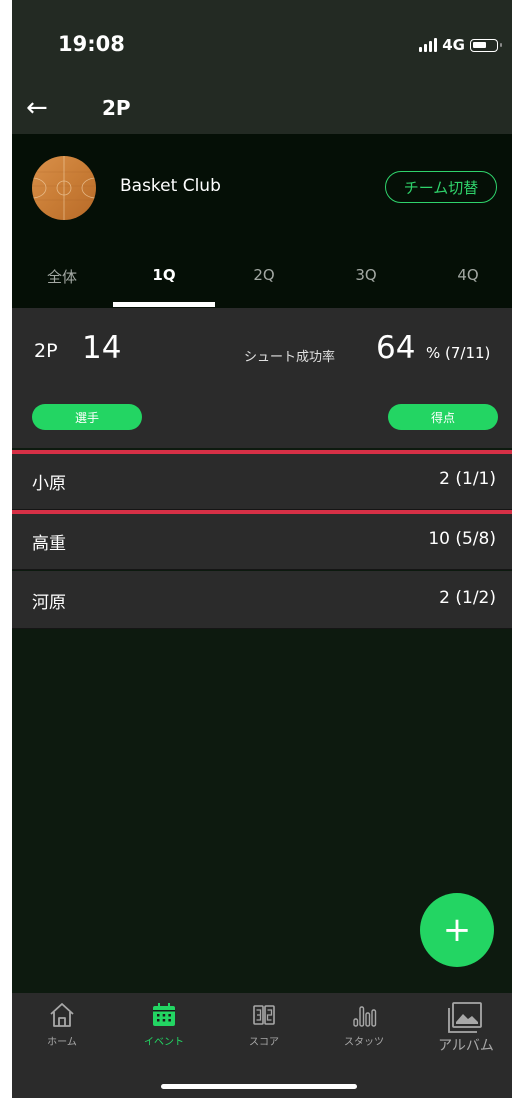 The height and width of the screenshot is (1098, 512). I want to click on points-column-header: 得点, so click(443, 417).